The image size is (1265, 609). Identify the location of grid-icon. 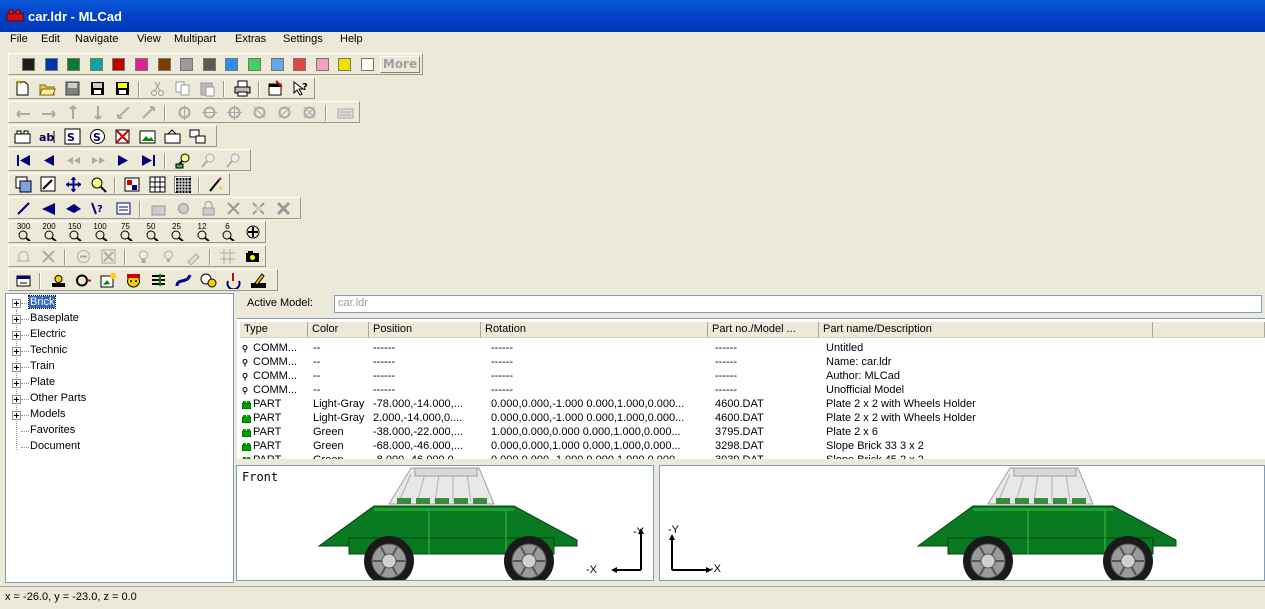
(157, 184).